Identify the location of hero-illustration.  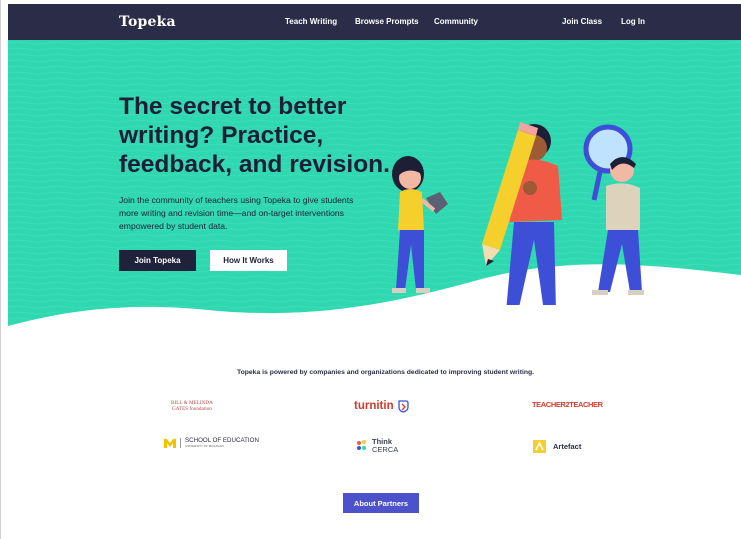
(518, 213).